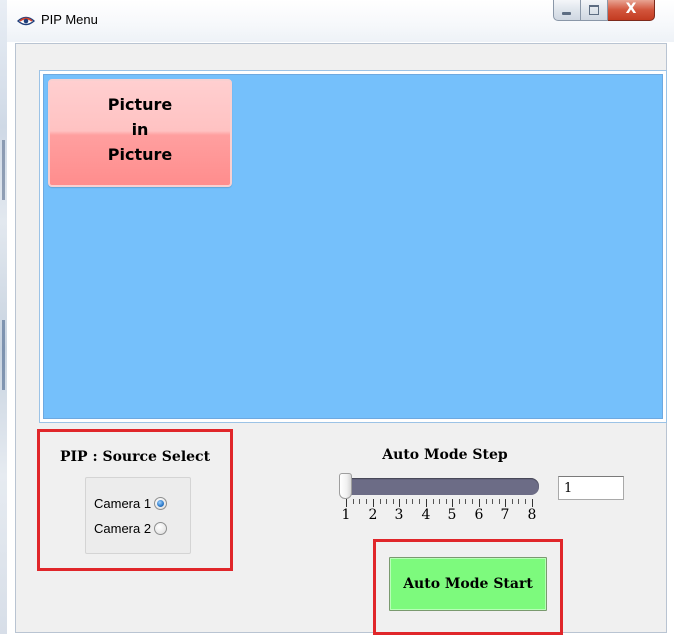 This screenshot has height=635, width=674. Describe the element at coordinates (123, 528) in the screenshot. I see `camera-2-label: Camera 2` at that location.